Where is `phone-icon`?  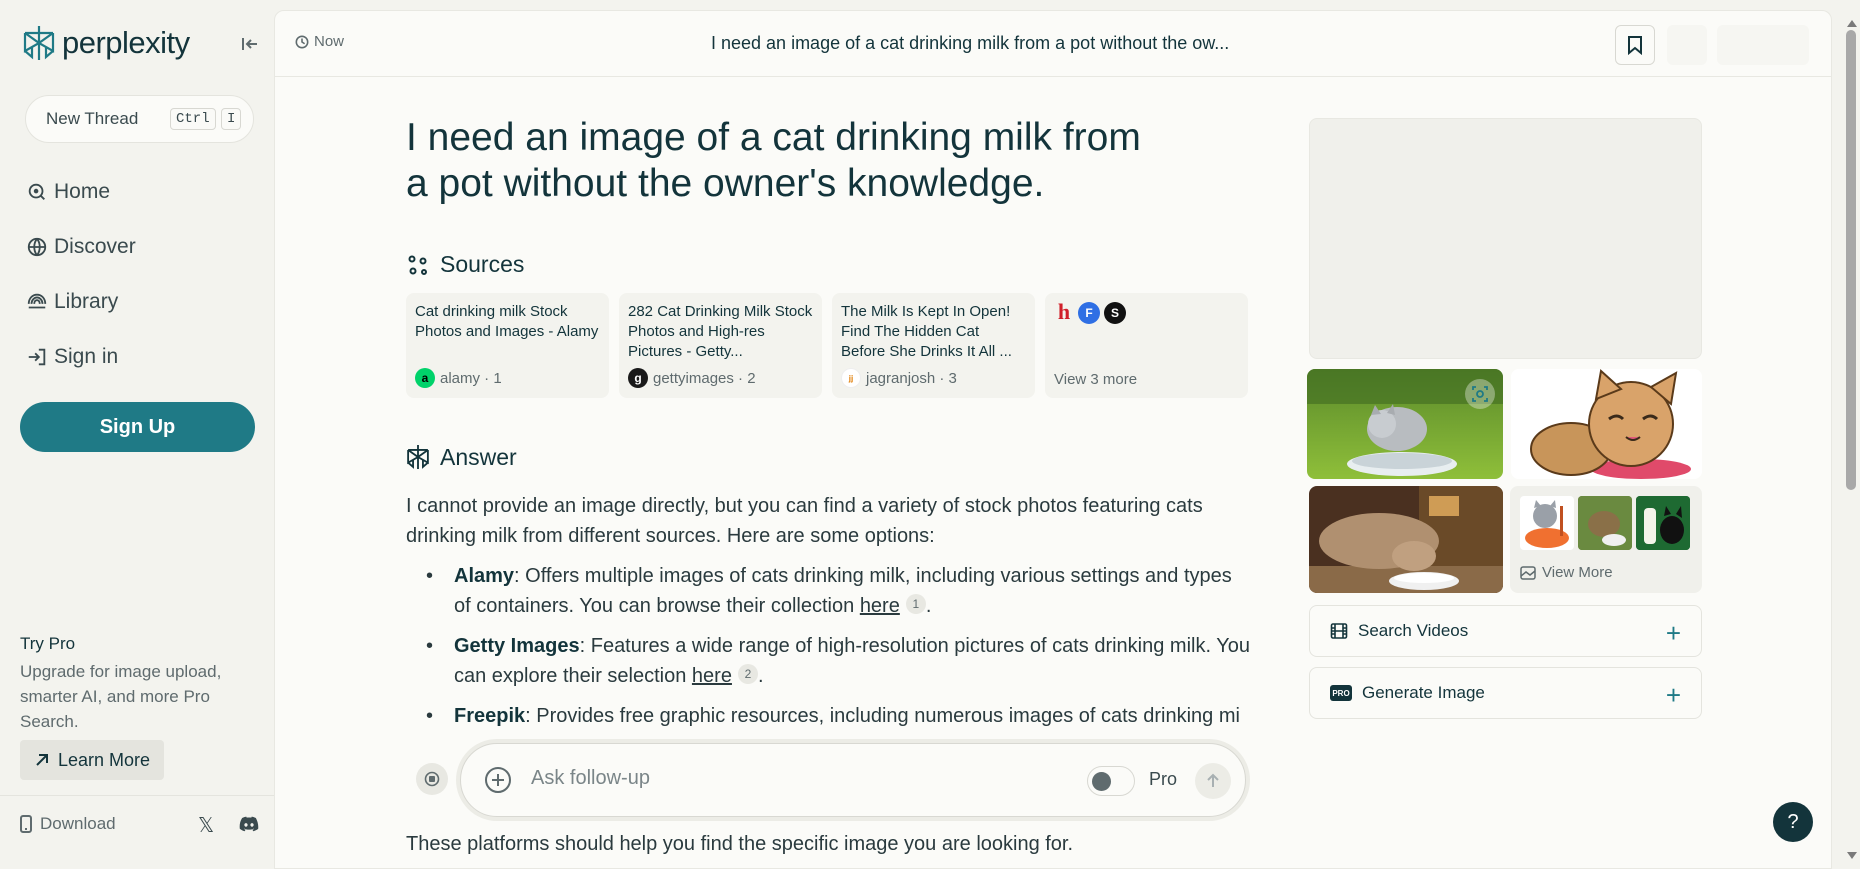
phone-icon is located at coordinates (26, 824).